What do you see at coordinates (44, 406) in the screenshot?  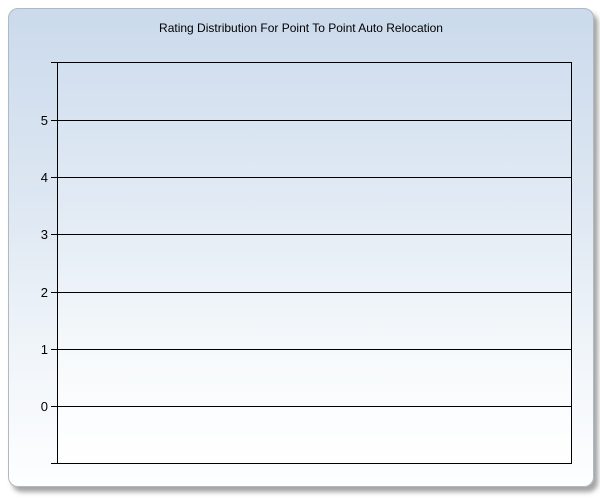 I see `y-axis-tick-label: 0` at bounding box center [44, 406].